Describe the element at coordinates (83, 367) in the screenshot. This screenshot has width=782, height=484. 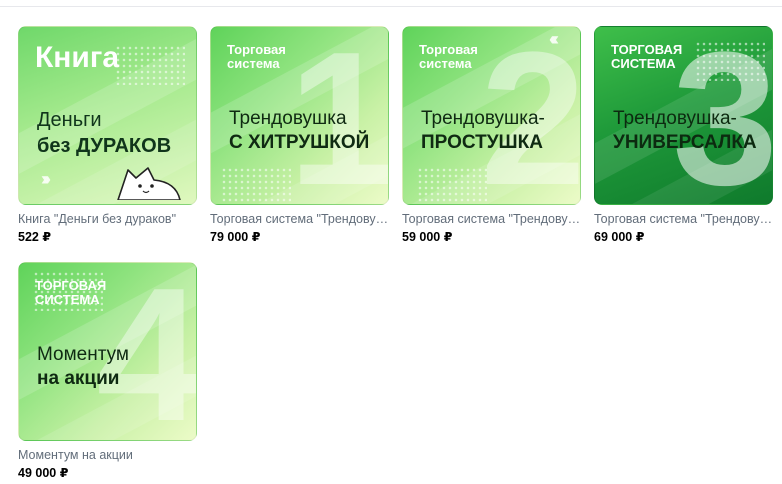
I see `thumb-headline: Моментум на акции` at that location.